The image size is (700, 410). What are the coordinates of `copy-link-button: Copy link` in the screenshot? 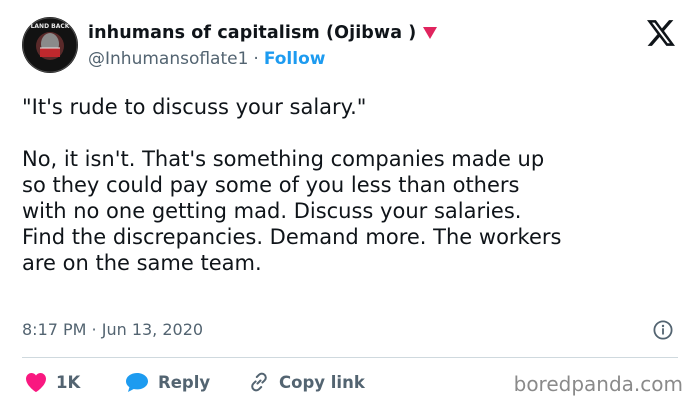 It's located at (306, 382).